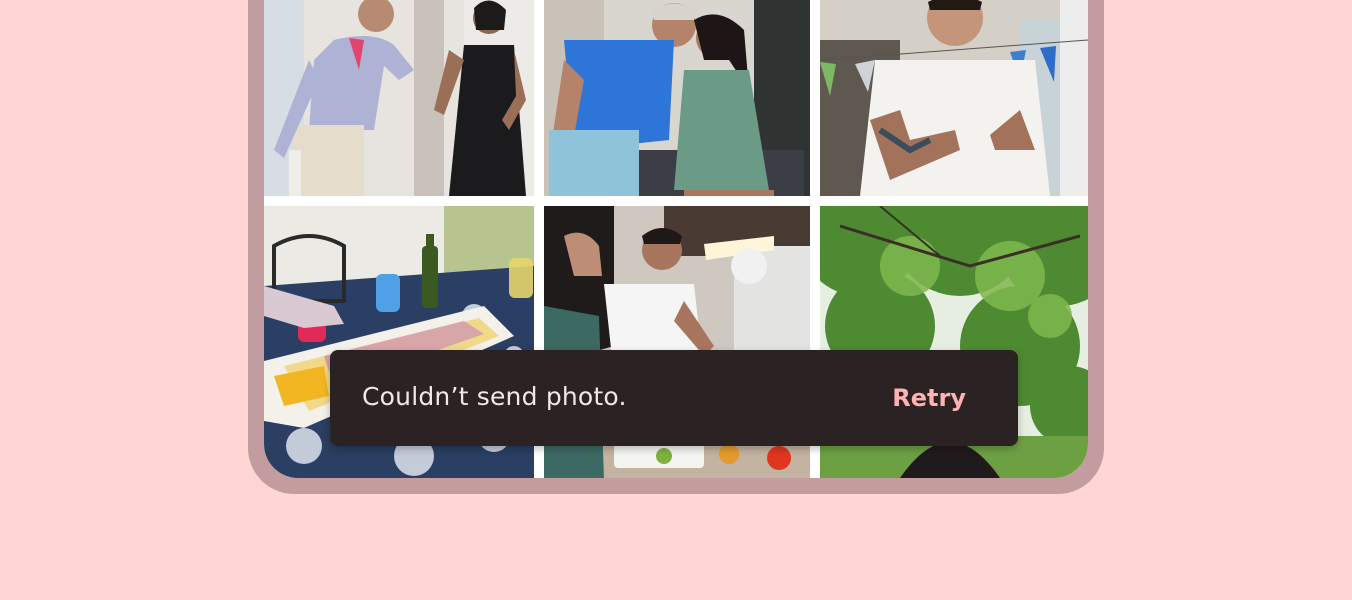 This screenshot has height=600, width=1352. Describe the element at coordinates (494, 396) in the screenshot. I see `snackbar-message: Couldn’t send photo.` at that location.